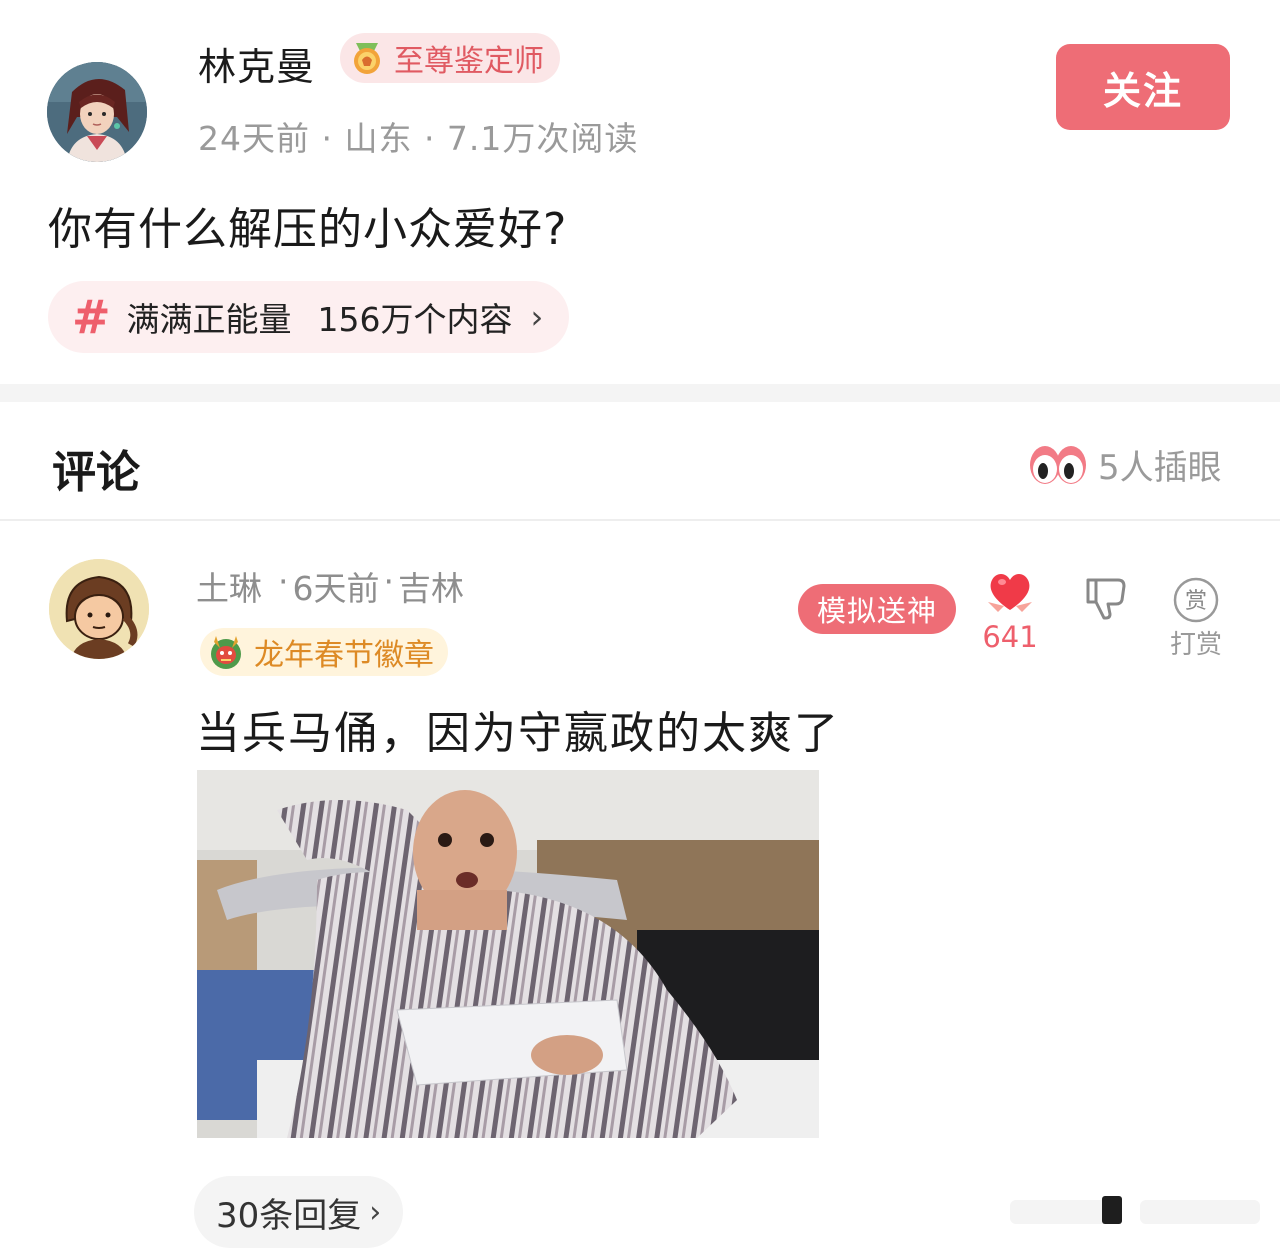 The height and width of the screenshot is (1256, 1280). What do you see at coordinates (99, 609) in the screenshot?
I see `commenter-avatar` at bounding box center [99, 609].